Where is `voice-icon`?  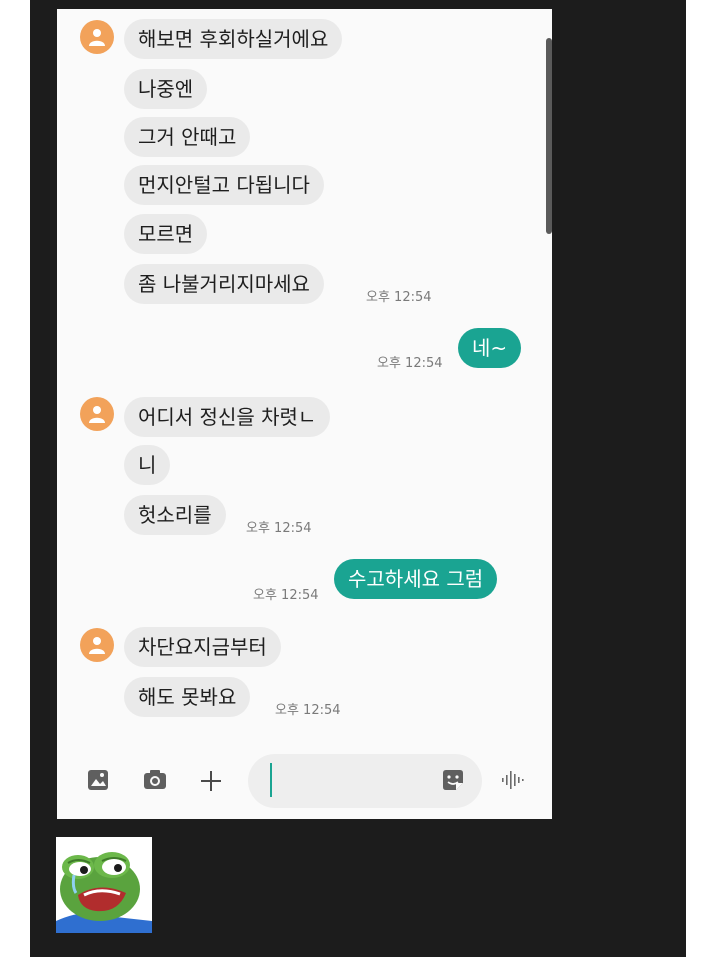
voice-icon is located at coordinates (513, 780).